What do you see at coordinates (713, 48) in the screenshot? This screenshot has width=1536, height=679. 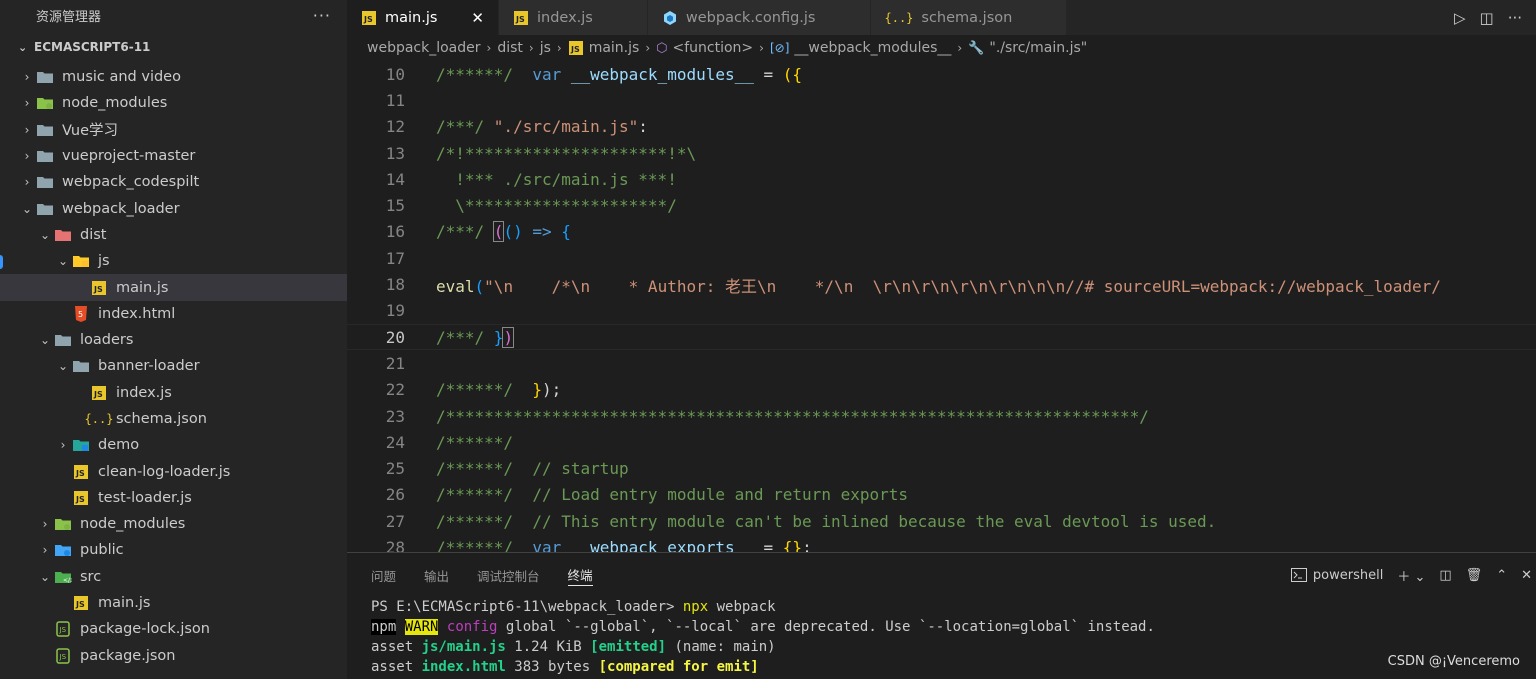 I see `breadcrumb-item: <function>` at bounding box center [713, 48].